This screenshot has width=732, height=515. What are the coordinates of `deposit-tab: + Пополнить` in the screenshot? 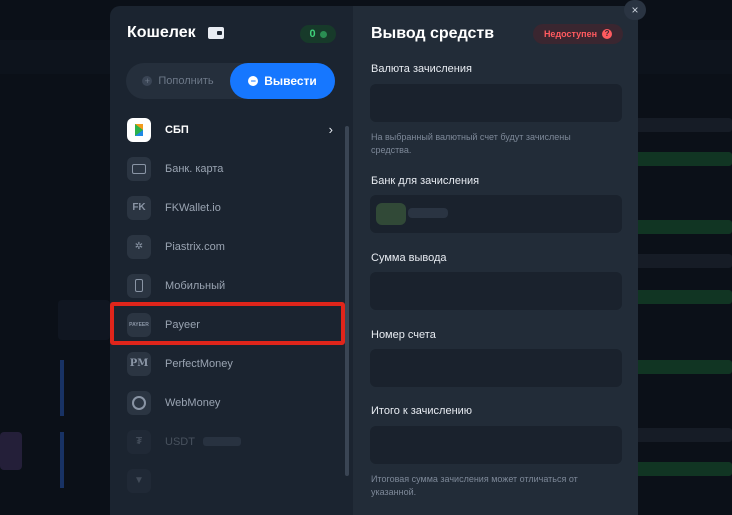 It's located at (178, 81).